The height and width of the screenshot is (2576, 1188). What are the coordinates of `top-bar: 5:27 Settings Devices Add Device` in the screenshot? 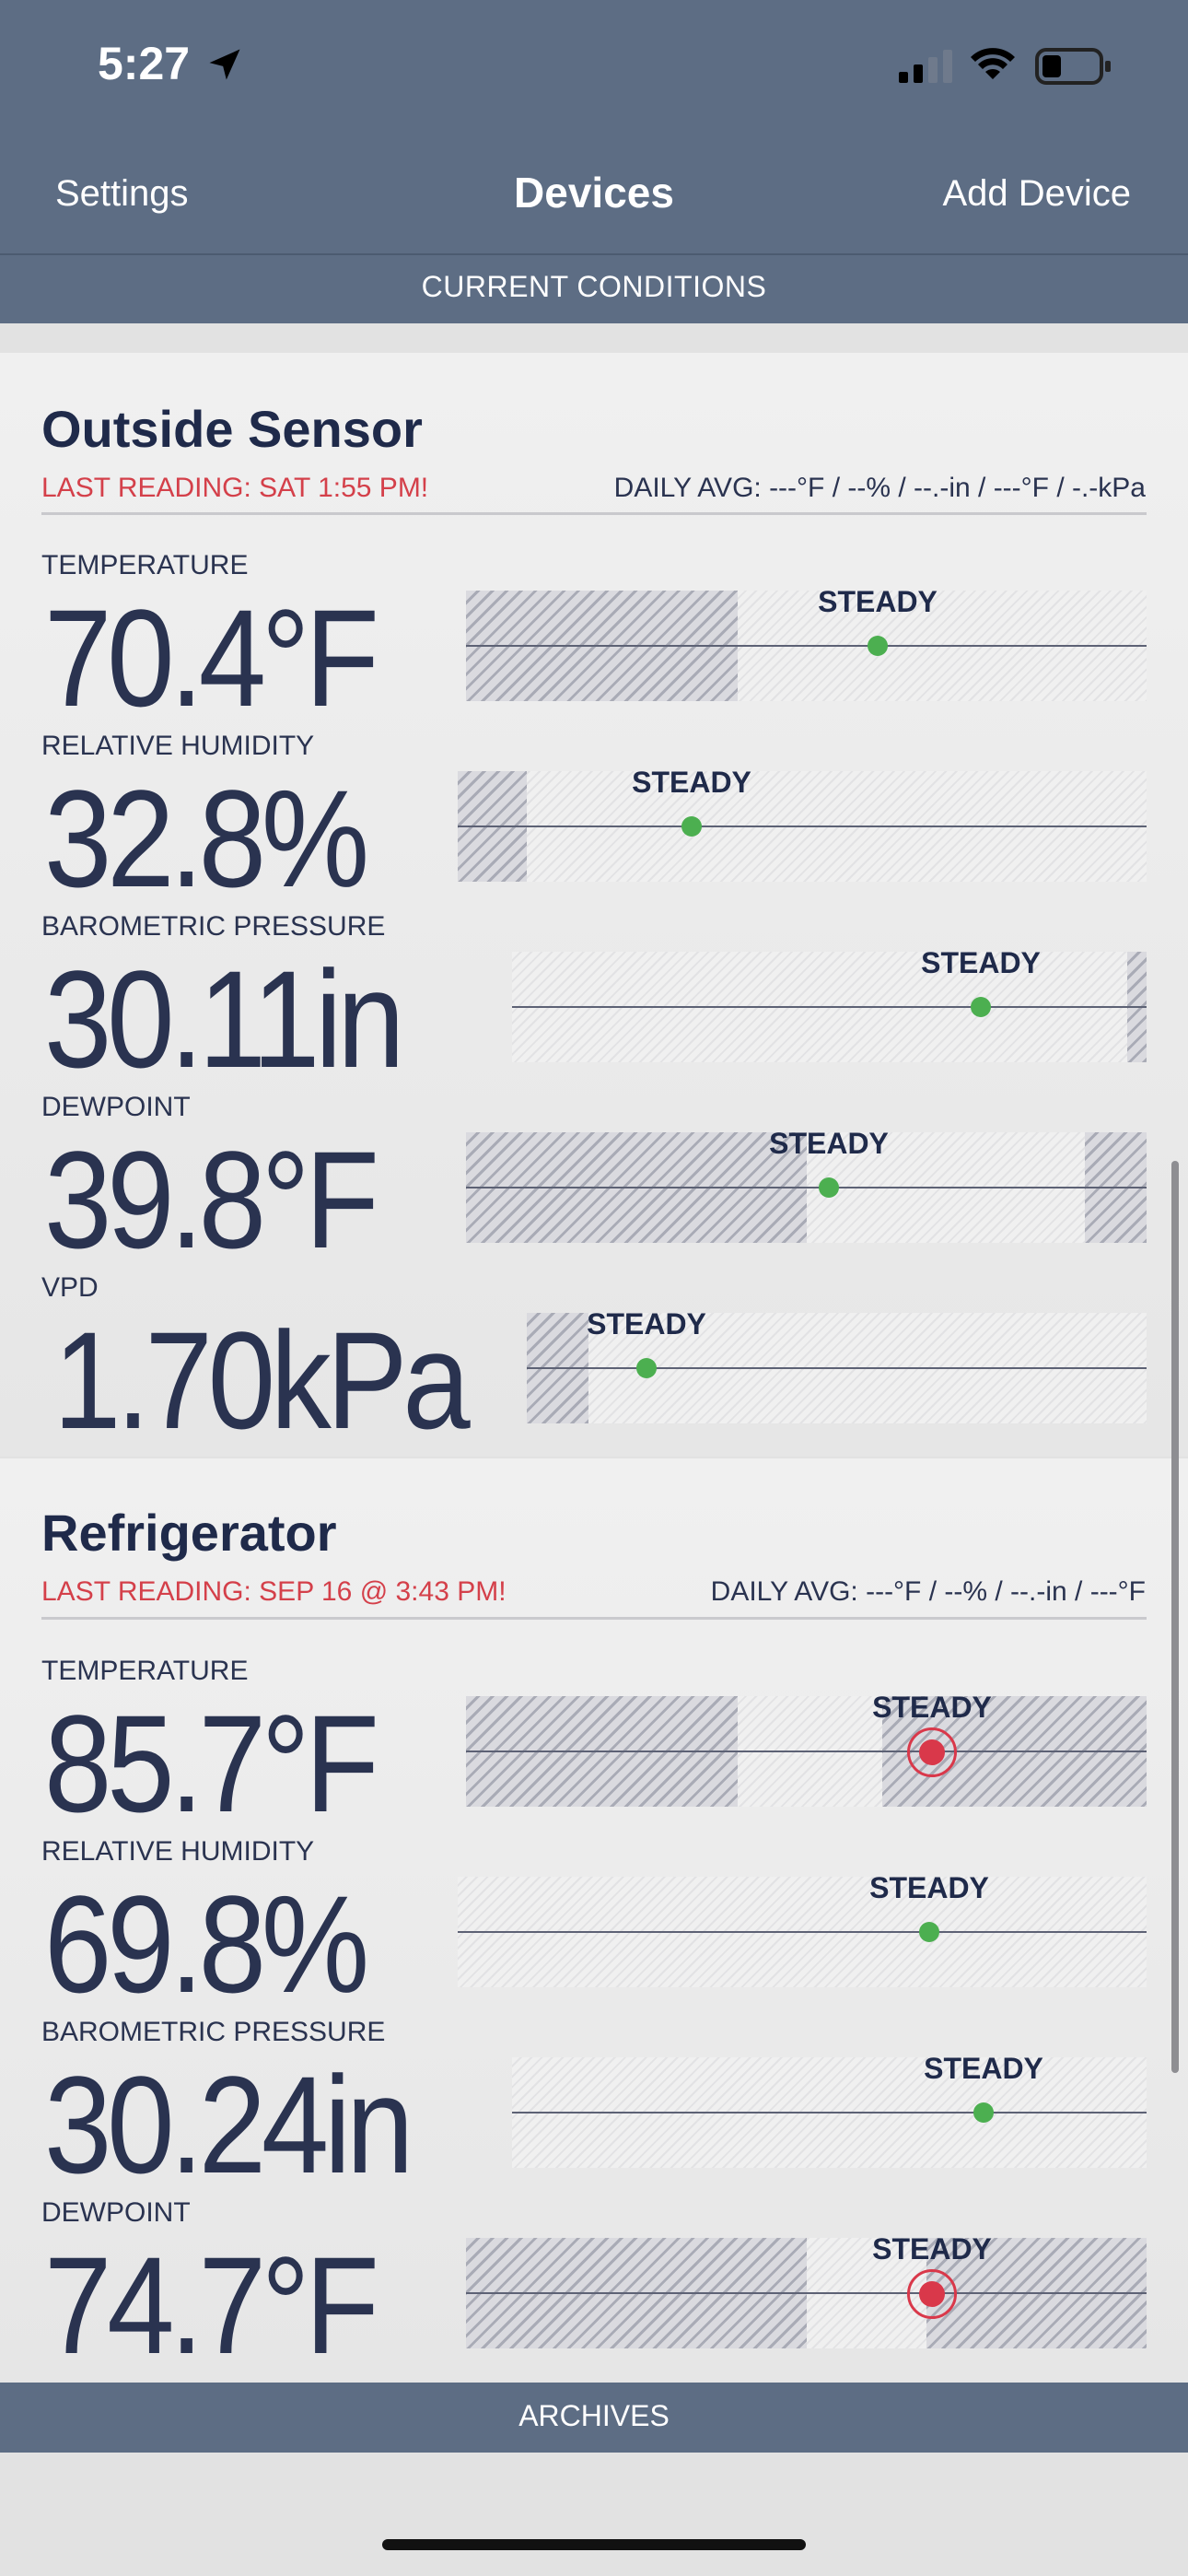 It's located at (594, 126).